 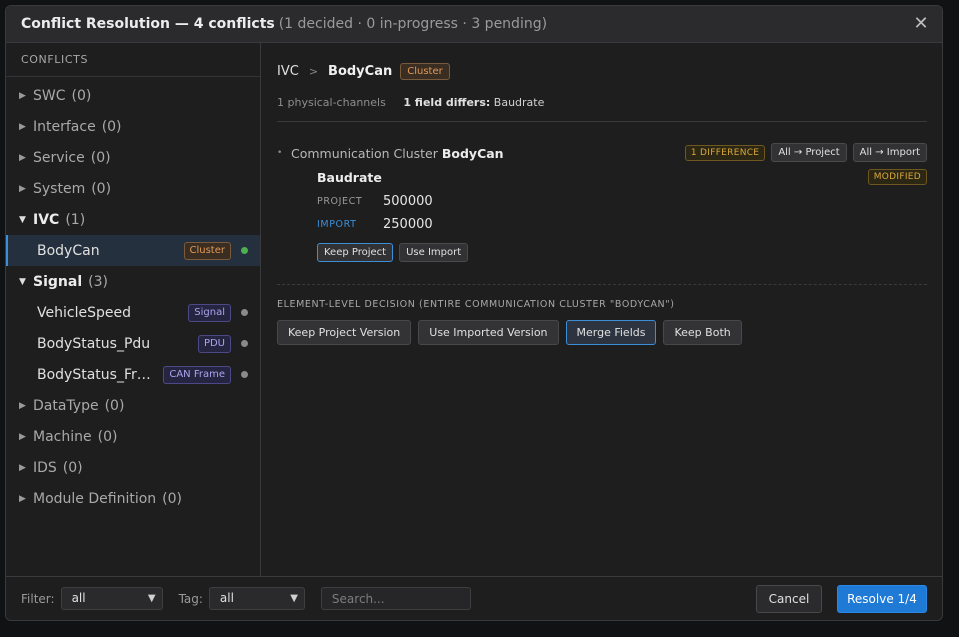 What do you see at coordinates (98, 281) in the screenshot?
I see `category-count: (3)` at bounding box center [98, 281].